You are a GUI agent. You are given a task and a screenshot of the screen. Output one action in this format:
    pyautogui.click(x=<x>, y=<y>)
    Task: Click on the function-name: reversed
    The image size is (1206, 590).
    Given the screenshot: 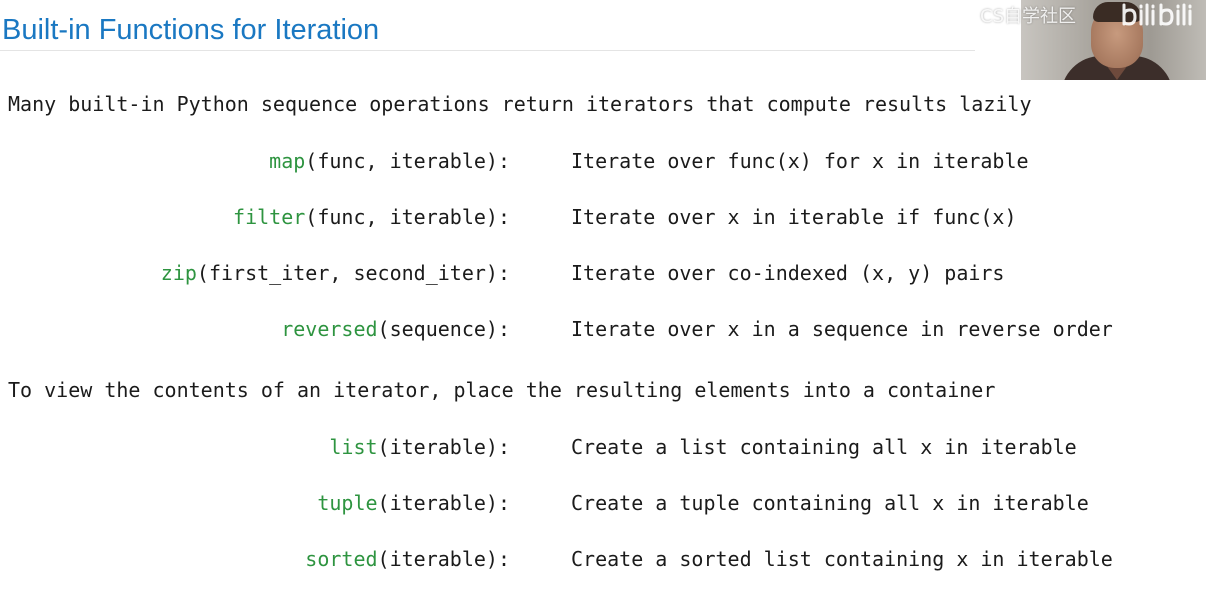 What is the action you would take?
    pyautogui.click(x=329, y=329)
    